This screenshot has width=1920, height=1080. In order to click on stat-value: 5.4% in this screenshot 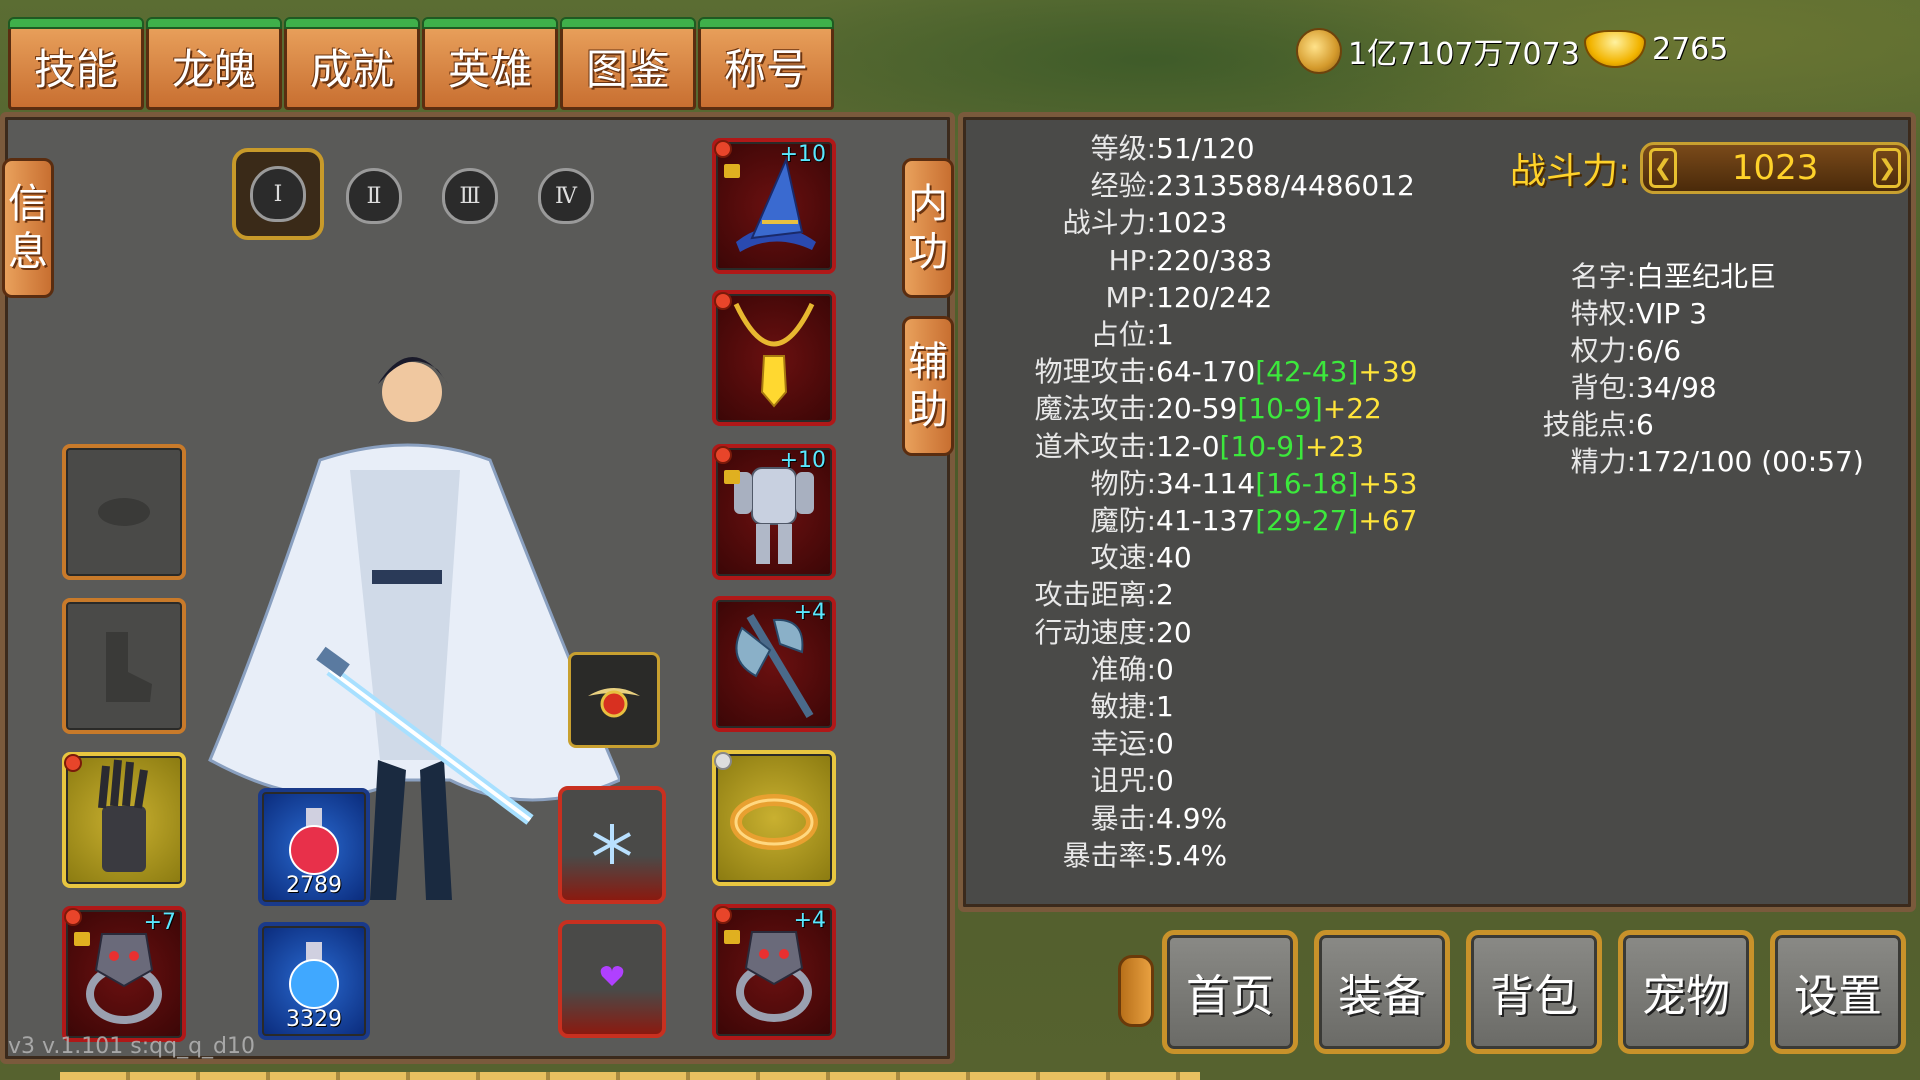, I will do `click(1192, 855)`.